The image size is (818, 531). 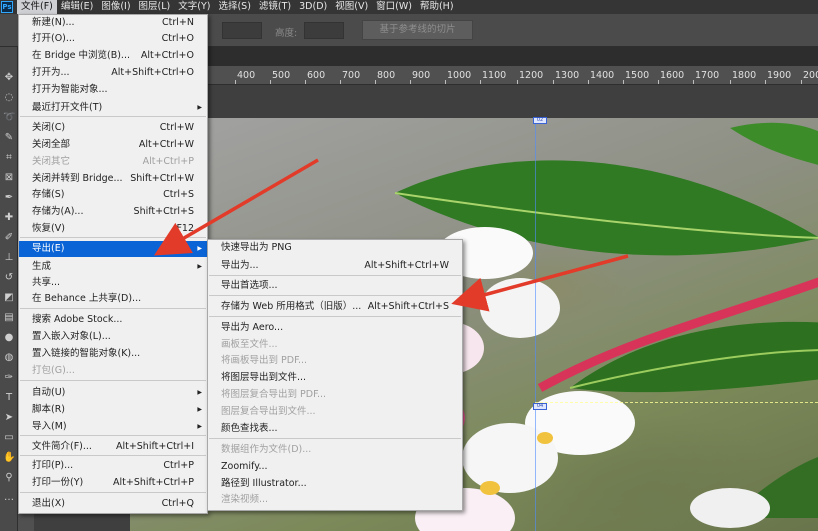 I want to click on quick-select-tool-icon: ✎, so click(x=9, y=138).